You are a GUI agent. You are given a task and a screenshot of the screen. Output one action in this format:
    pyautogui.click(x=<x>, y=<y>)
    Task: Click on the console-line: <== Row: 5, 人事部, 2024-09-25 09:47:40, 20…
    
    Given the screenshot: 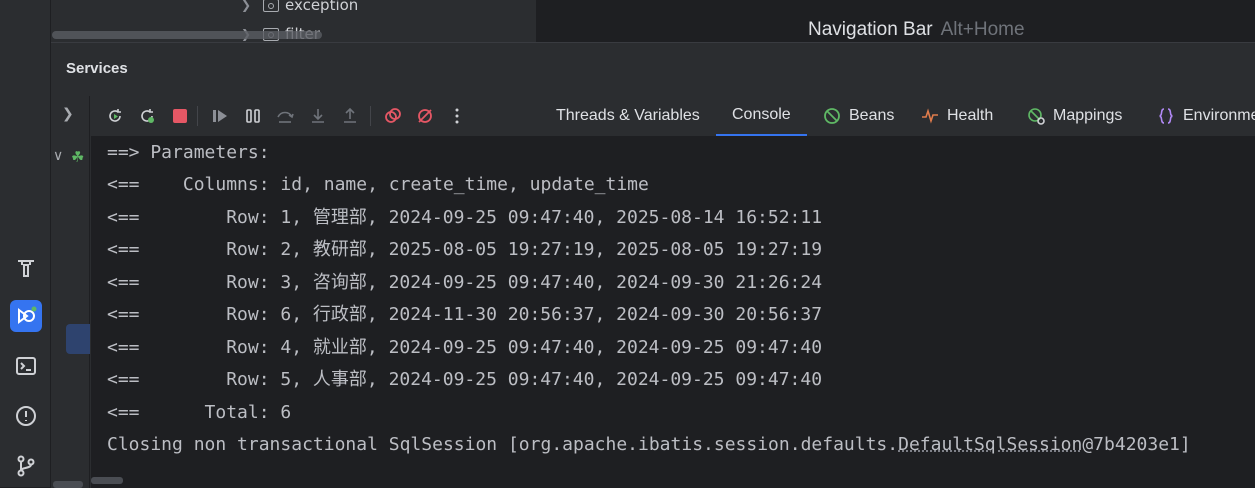 What is the action you would take?
    pyautogui.click(x=465, y=379)
    